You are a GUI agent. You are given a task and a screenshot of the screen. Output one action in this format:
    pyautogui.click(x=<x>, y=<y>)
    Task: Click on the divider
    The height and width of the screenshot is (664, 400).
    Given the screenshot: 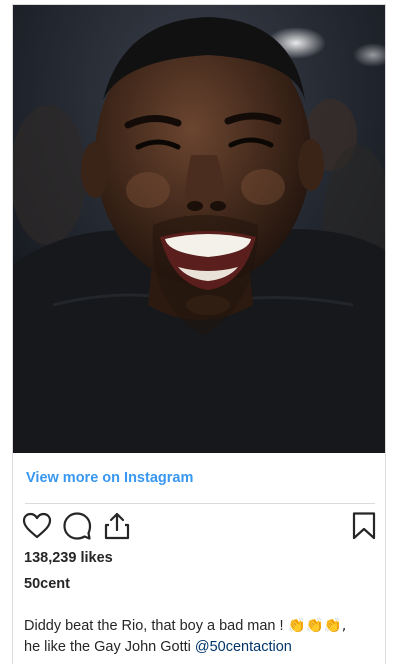 What is the action you would take?
    pyautogui.click(x=200, y=503)
    